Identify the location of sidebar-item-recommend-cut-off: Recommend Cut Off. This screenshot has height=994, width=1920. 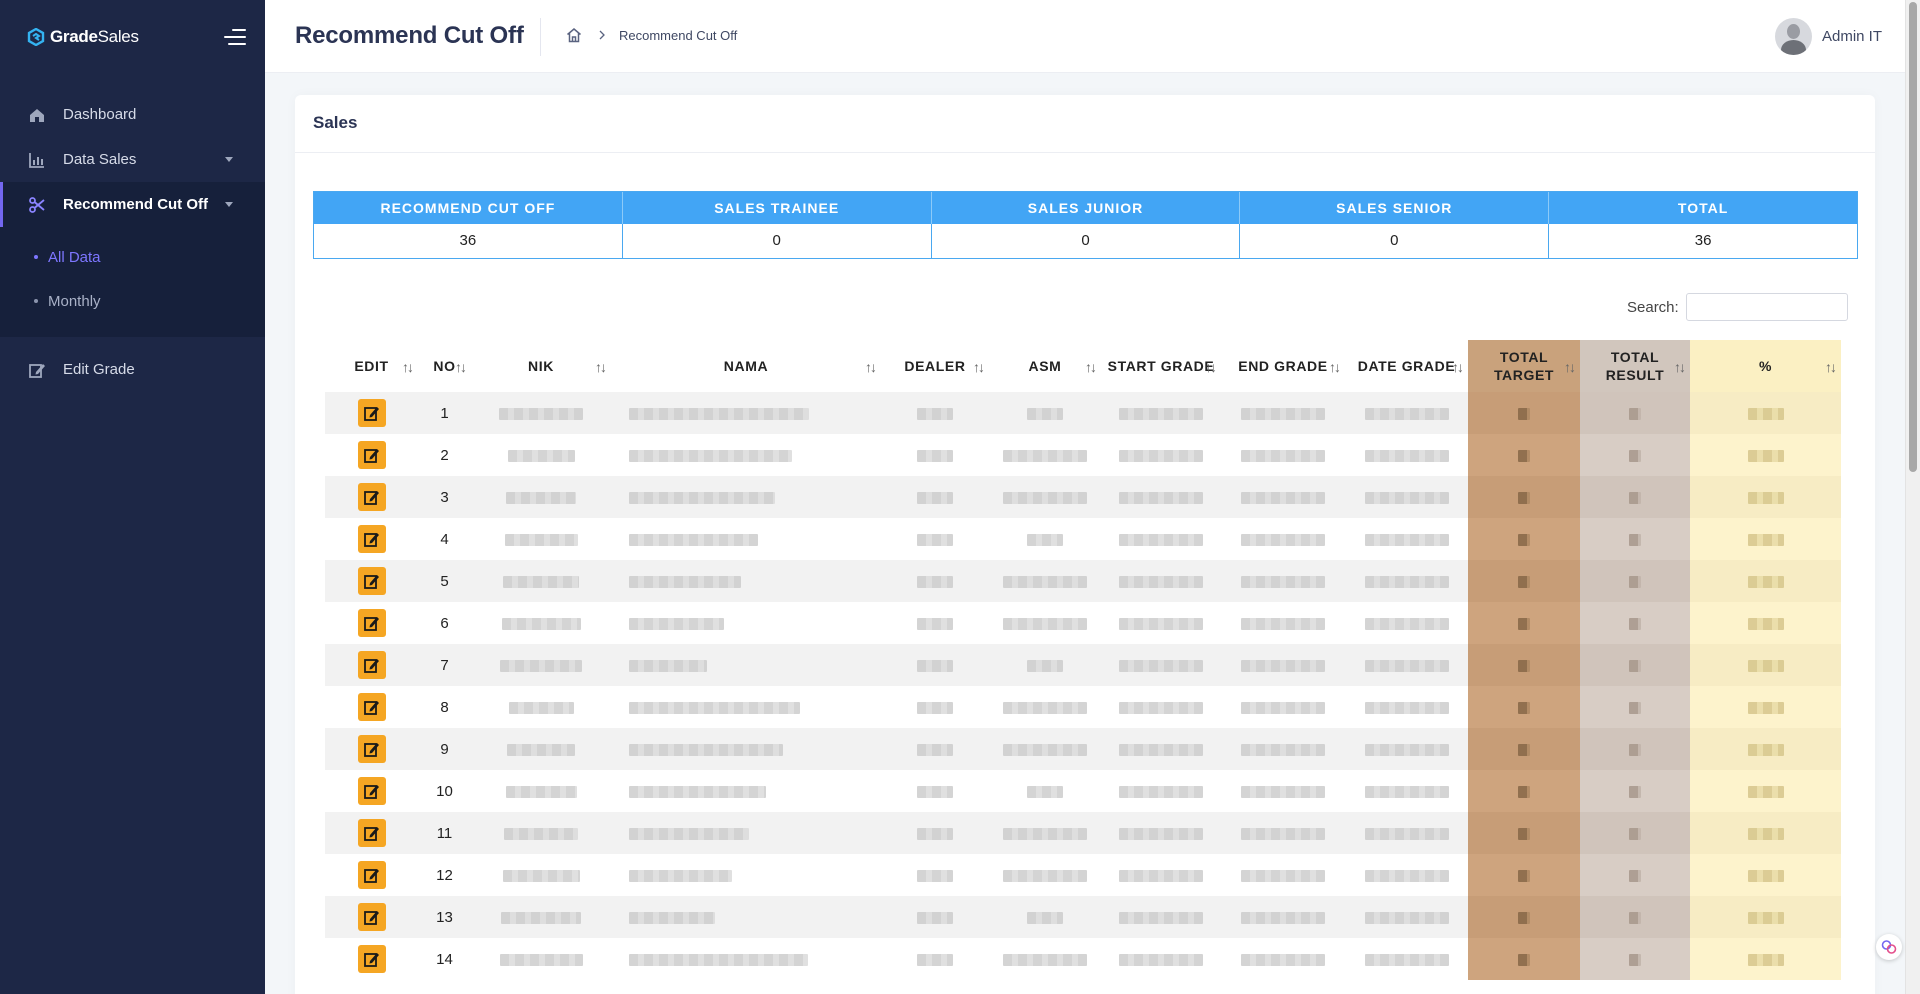
(132, 204).